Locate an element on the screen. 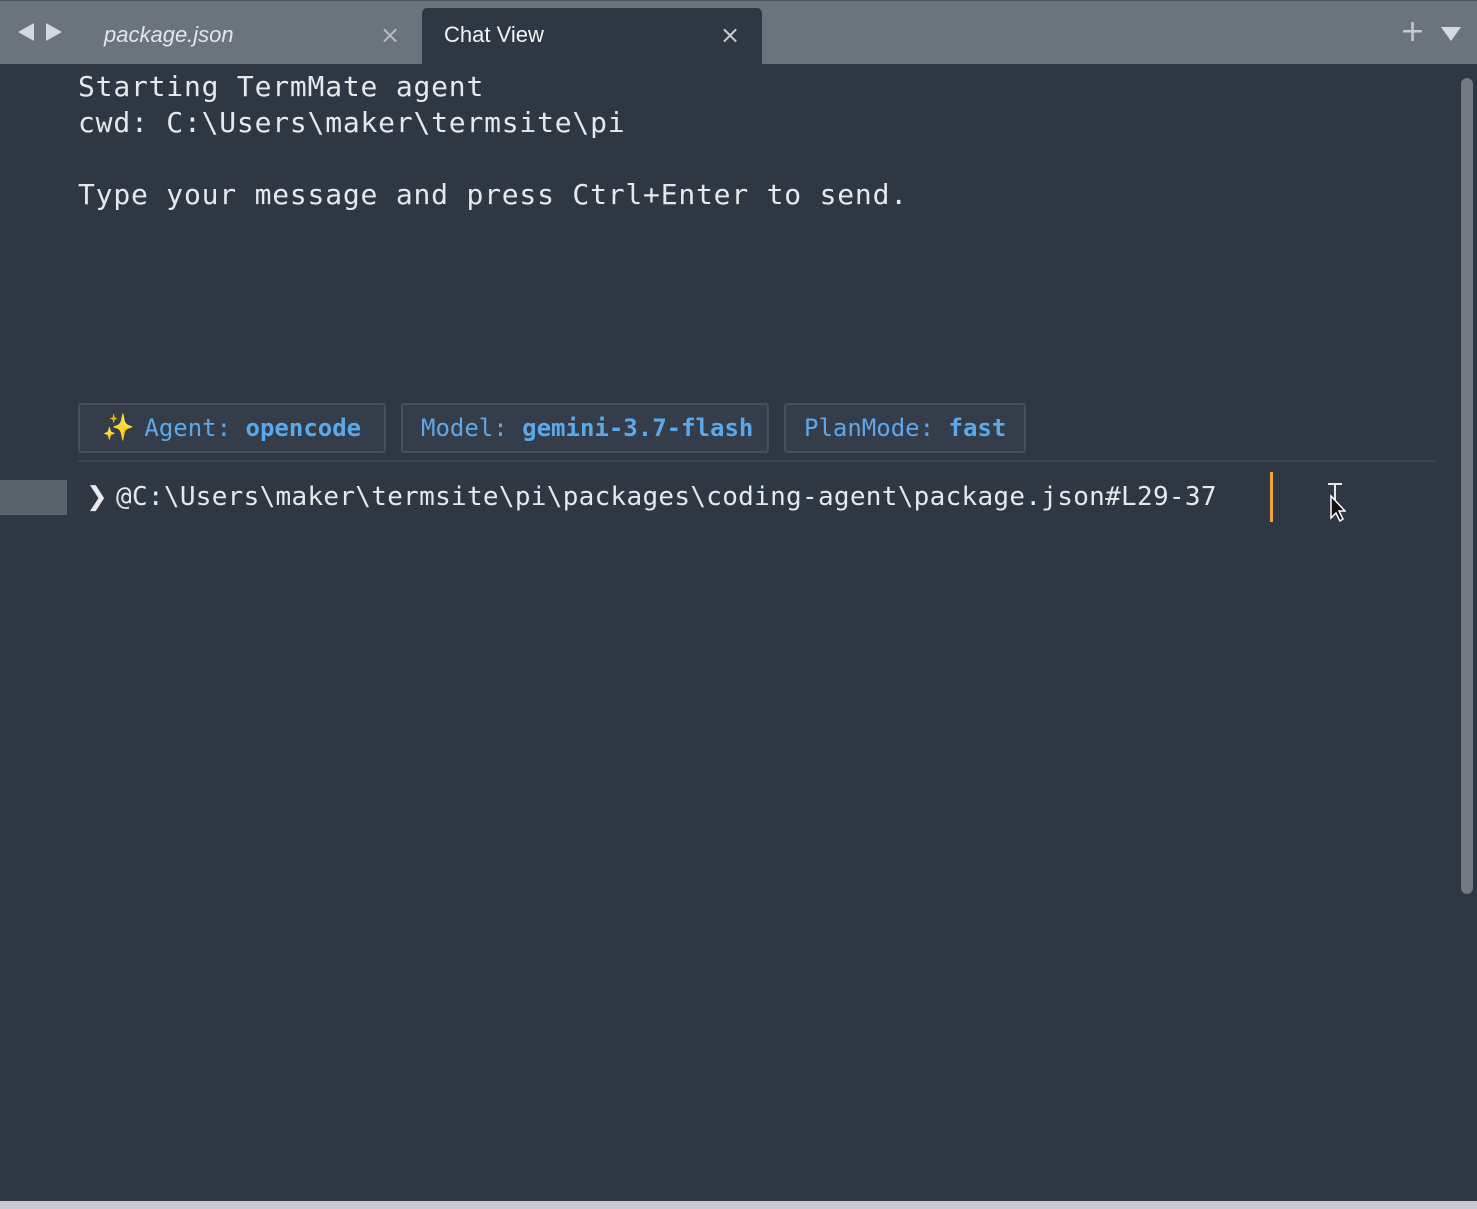  tab-bar: package.json × Chat View × + is located at coordinates (738, 32).